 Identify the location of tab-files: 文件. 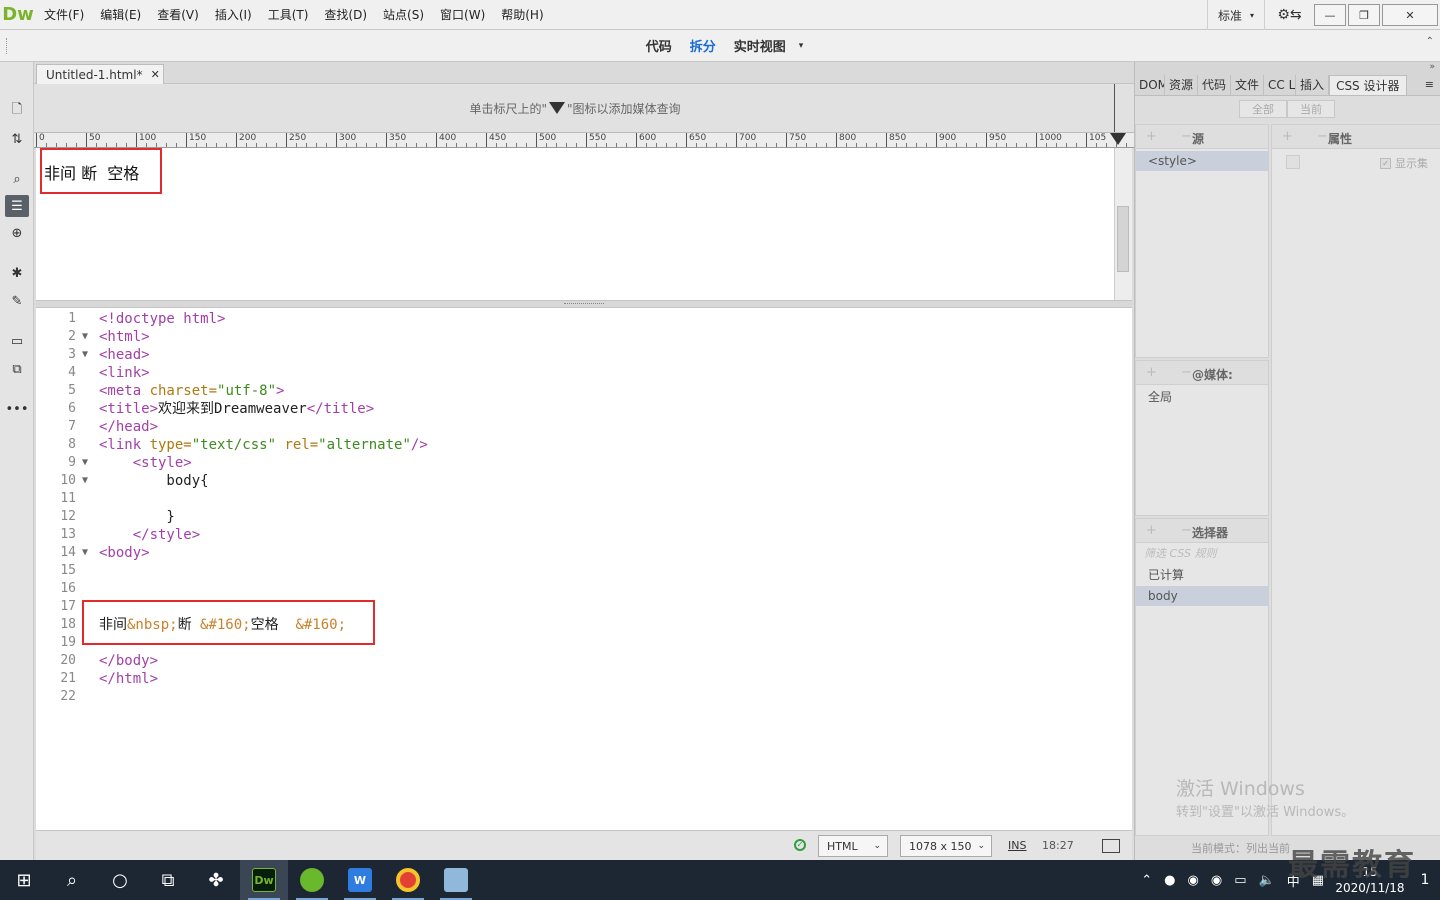
(1248, 85).